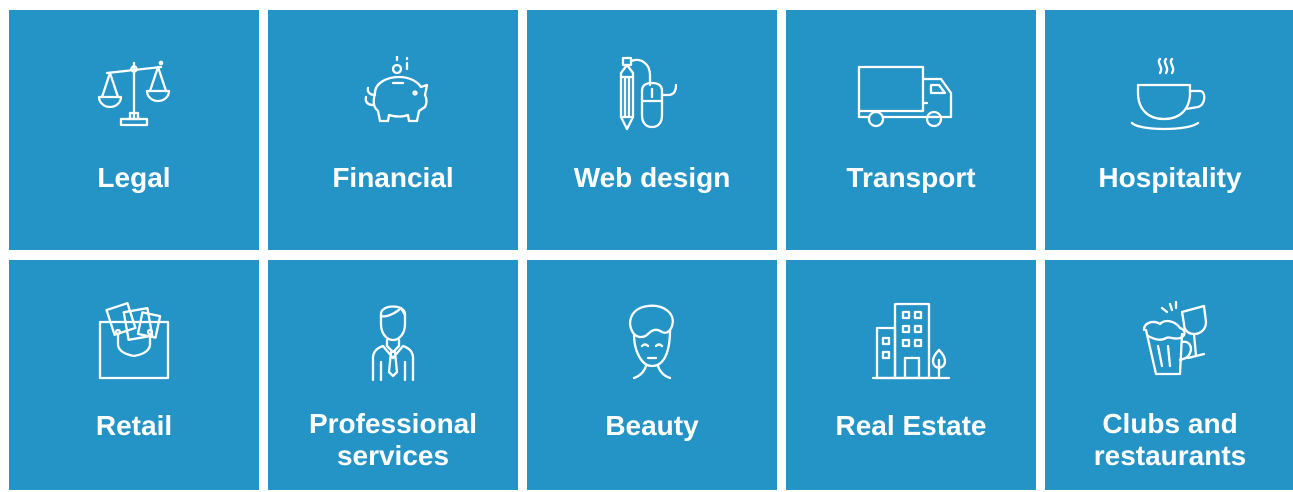 Image resolution: width=1293 pixels, height=492 pixels. I want to click on tile-label-line1: Clubs and, so click(1170, 423).